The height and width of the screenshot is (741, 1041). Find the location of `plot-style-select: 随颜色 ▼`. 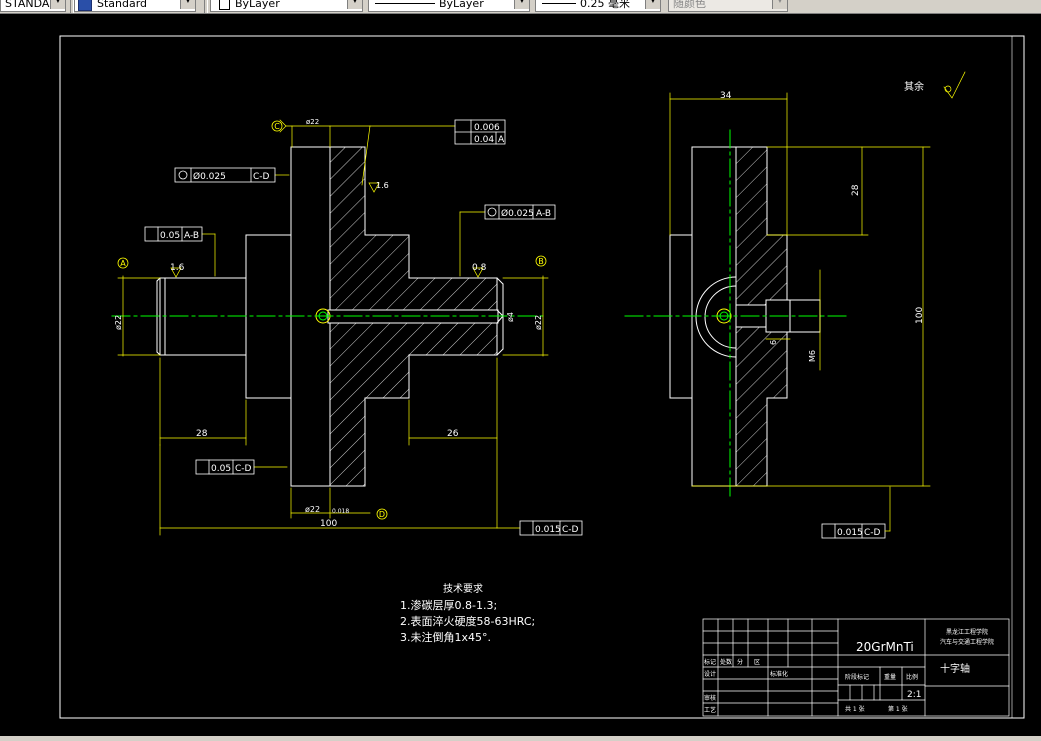

plot-style-select: 随颜色 ▼ is located at coordinates (728, 6).